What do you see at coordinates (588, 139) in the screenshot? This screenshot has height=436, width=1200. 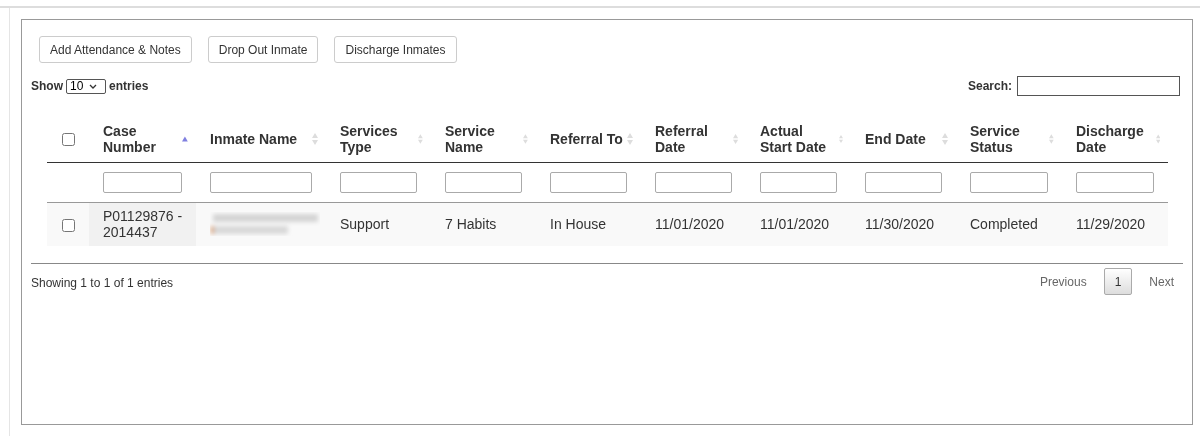 I see `column-header: Referral To` at bounding box center [588, 139].